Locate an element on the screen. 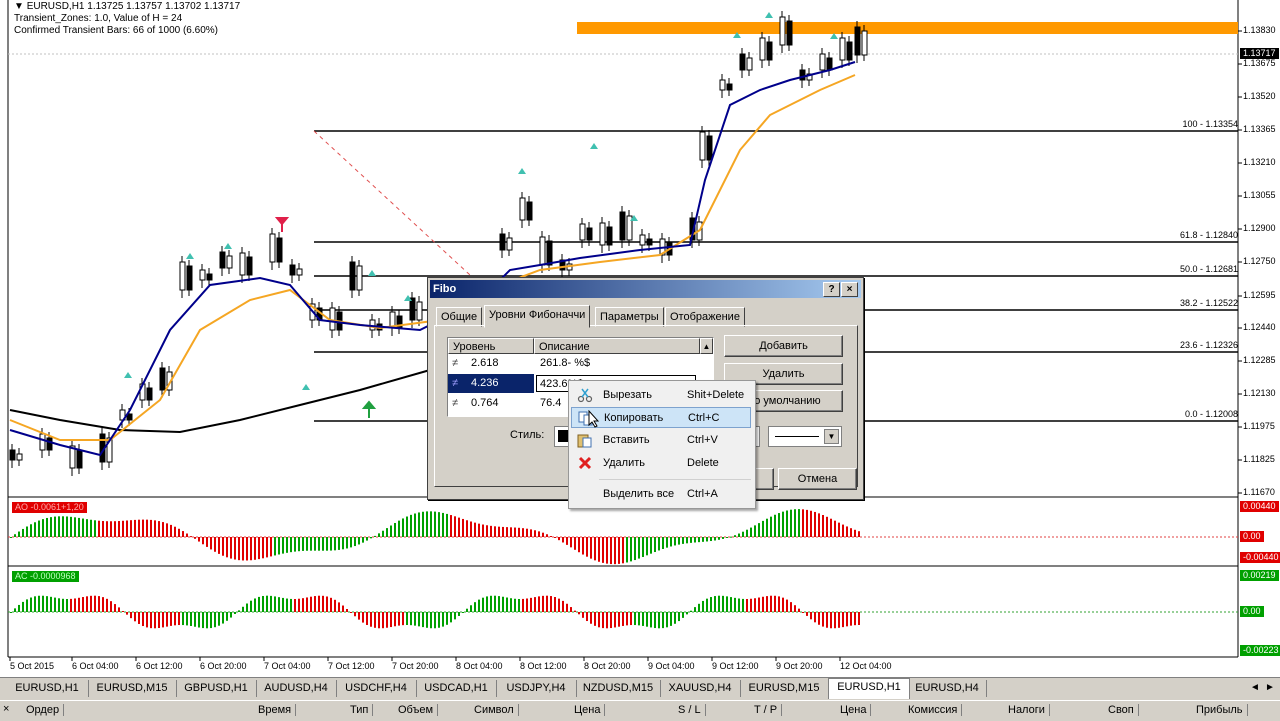  tab-general: Общие is located at coordinates (459, 317).